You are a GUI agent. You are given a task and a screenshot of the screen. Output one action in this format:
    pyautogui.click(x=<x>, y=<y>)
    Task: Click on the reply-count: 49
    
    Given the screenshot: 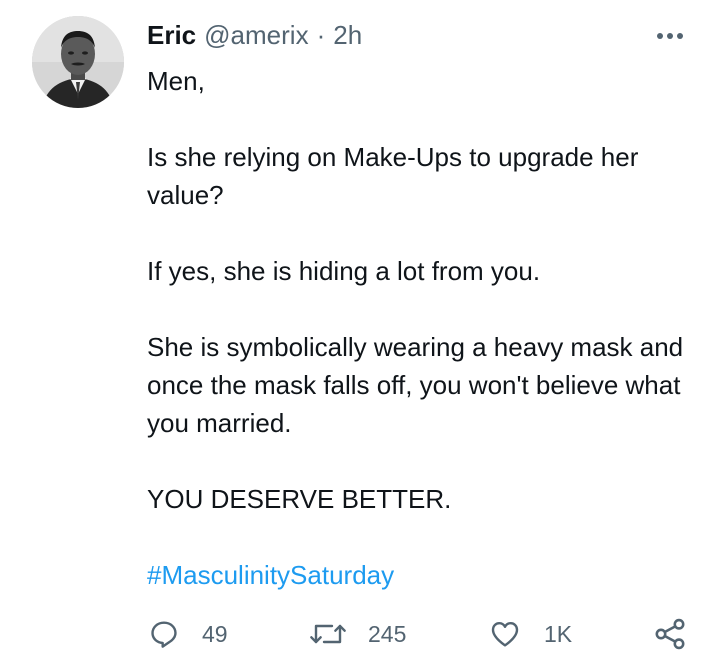 What is the action you would take?
    pyautogui.click(x=215, y=633)
    